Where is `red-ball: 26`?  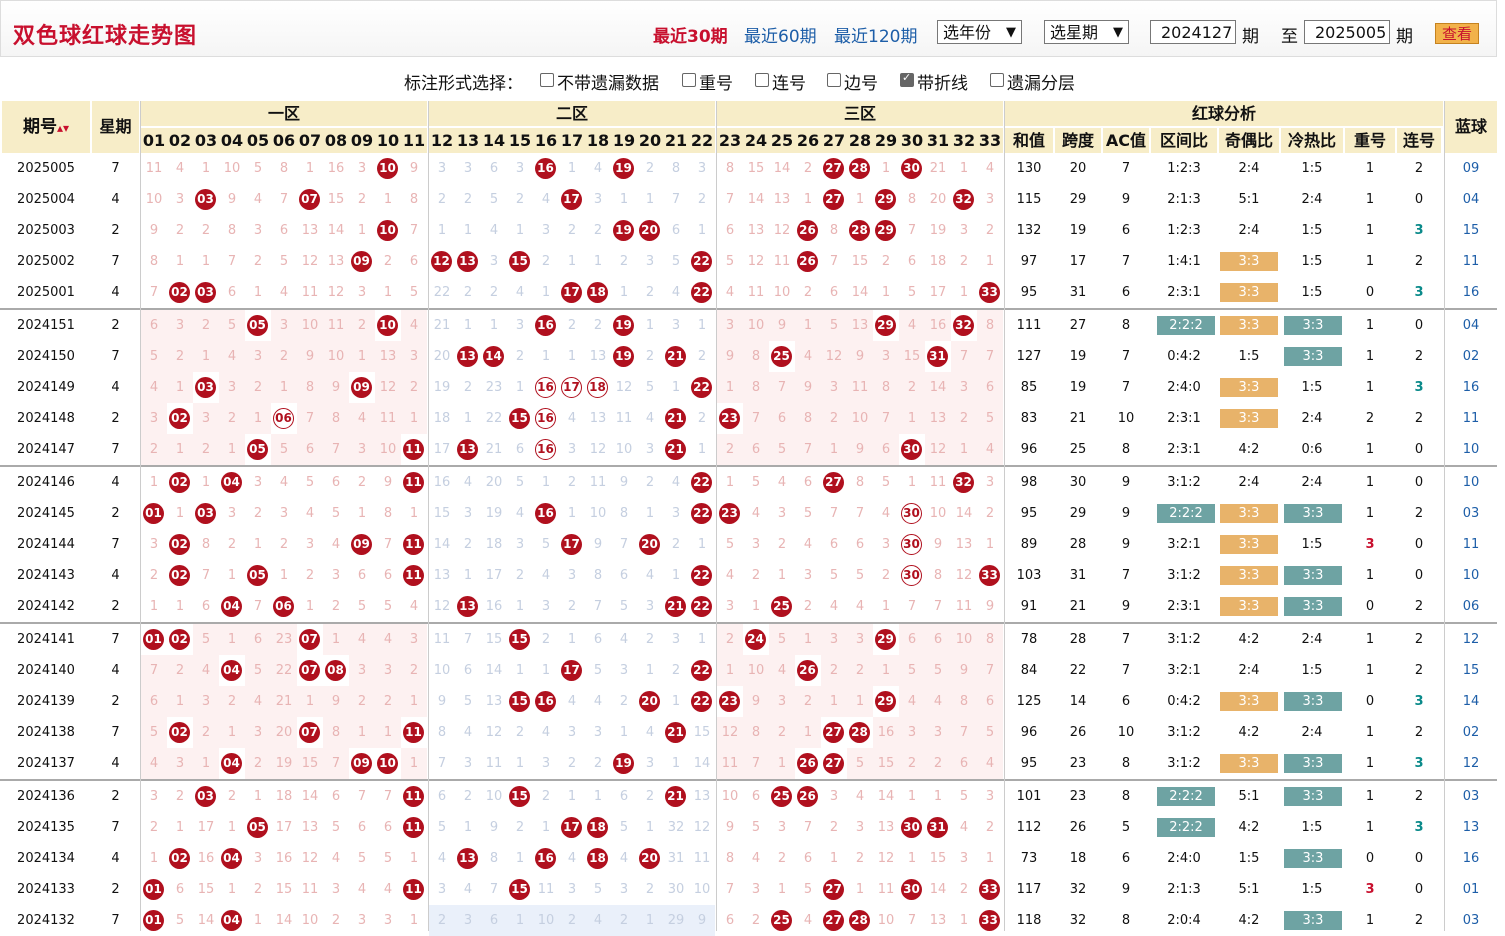
red-ball: 26 is located at coordinates (807, 796).